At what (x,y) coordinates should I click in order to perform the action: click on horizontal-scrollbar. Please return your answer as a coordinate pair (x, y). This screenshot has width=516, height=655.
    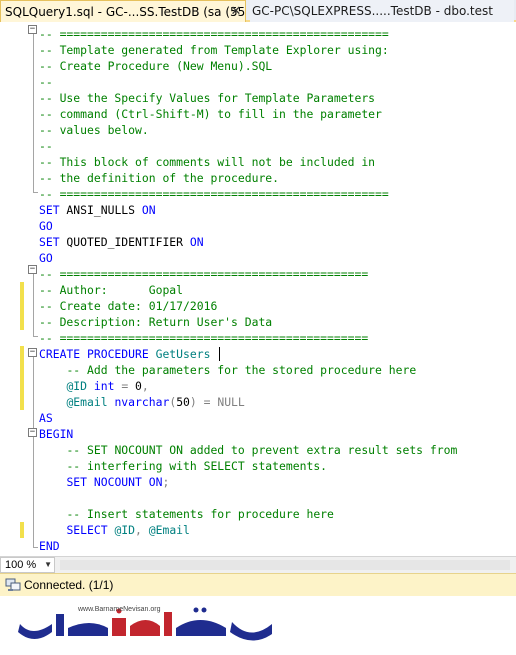
    Looking at the image, I should click on (285, 565).